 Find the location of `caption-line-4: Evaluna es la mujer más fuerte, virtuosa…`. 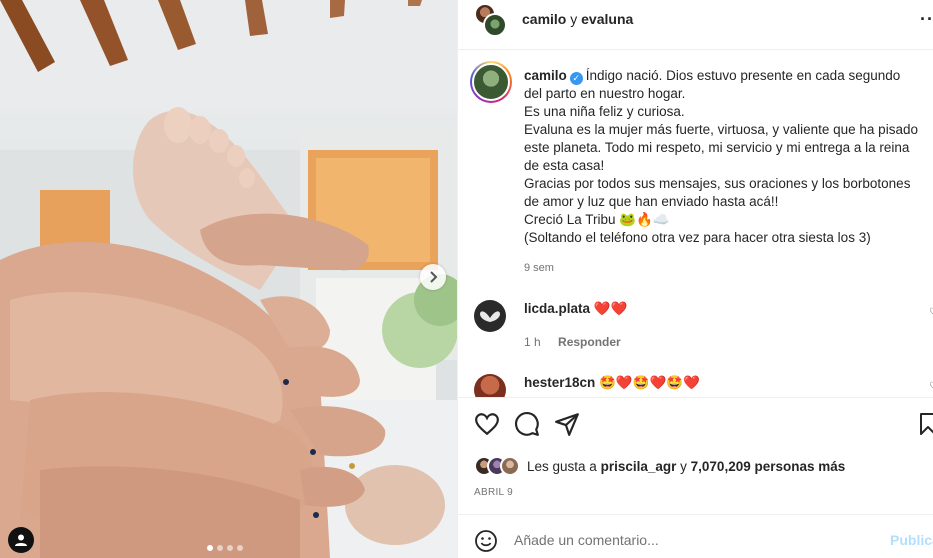

caption-line-4: Evaluna es la mujer más fuerte, virtuosa… is located at coordinates (721, 129).